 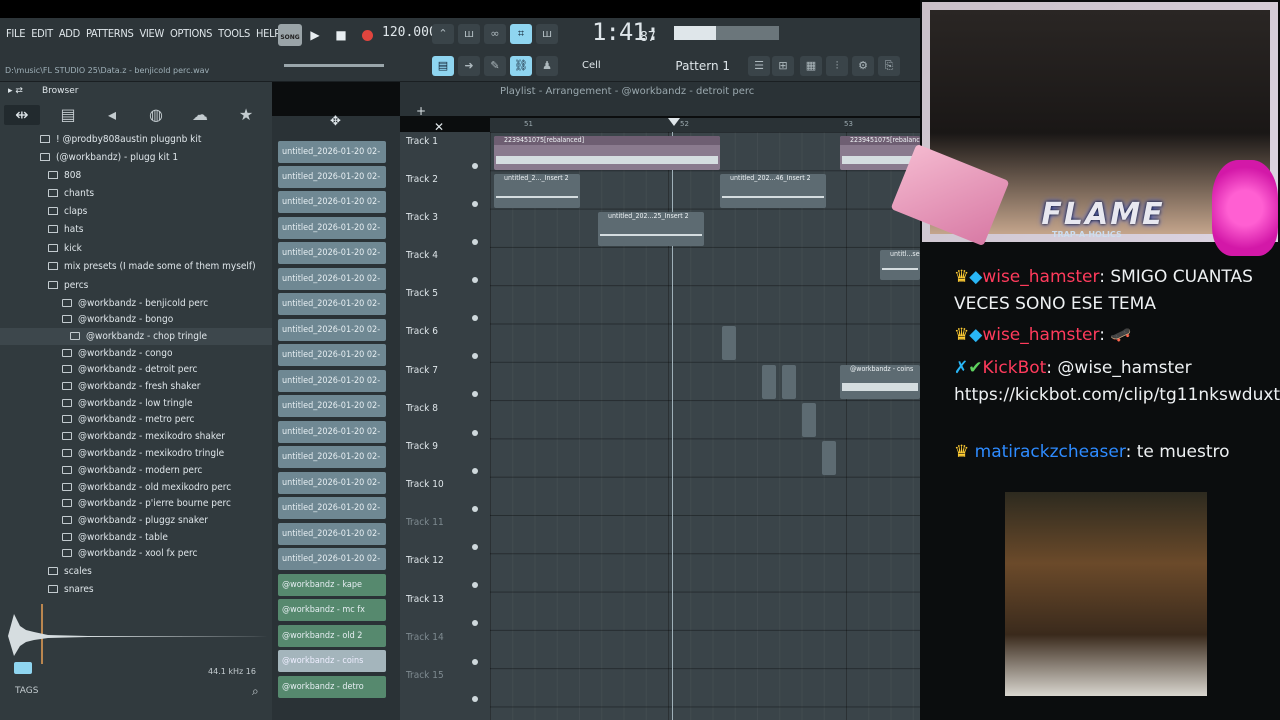 What do you see at coordinates (651, 229) in the screenshot?
I see `playlist-audio-clip: untitled_202...25_Insert 2` at bounding box center [651, 229].